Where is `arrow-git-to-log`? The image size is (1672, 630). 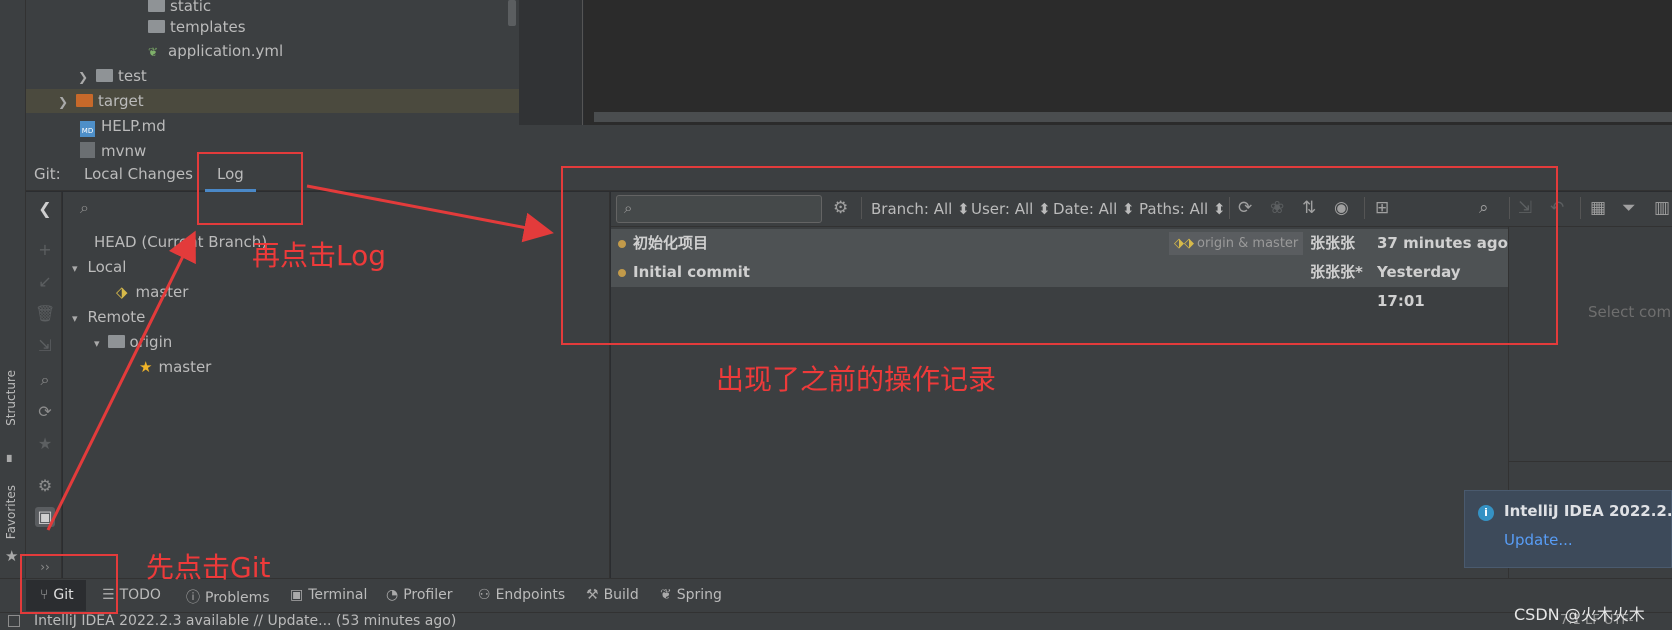
arrow-git-to-log is located at coordinates (121, 380).